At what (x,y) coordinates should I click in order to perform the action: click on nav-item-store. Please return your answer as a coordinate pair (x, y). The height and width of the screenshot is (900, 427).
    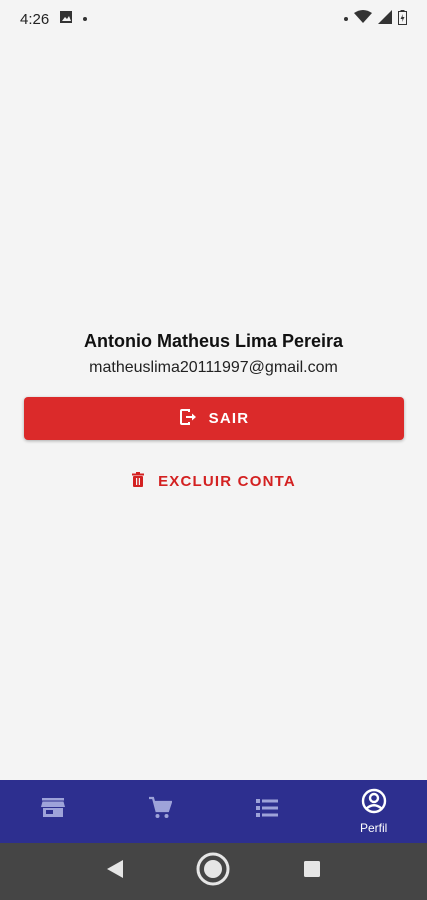
    Looking at the image, I should click on (53, 811).